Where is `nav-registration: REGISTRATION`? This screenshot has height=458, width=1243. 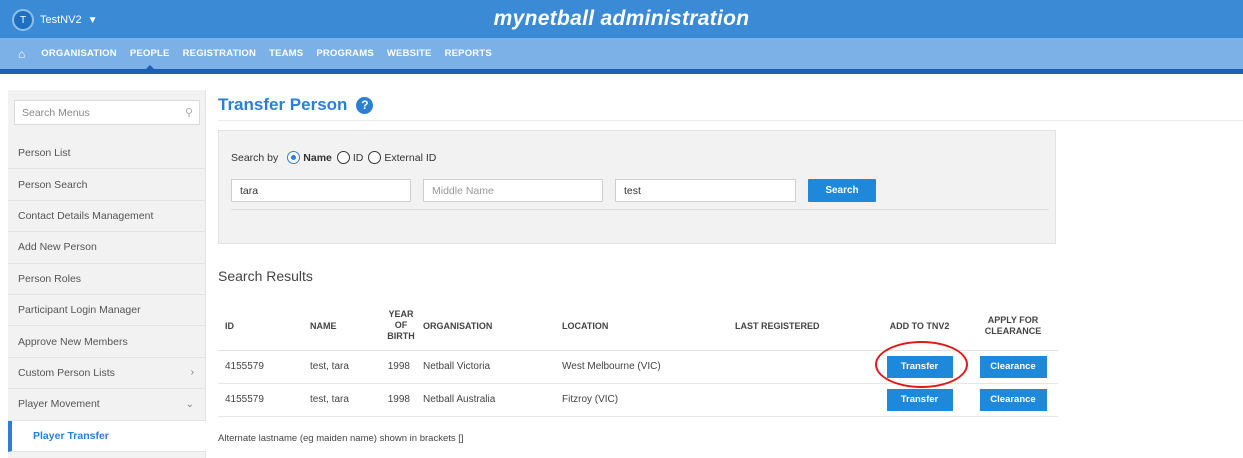 nav-registration: REGISTRATION is located at coordinates (219, 53).